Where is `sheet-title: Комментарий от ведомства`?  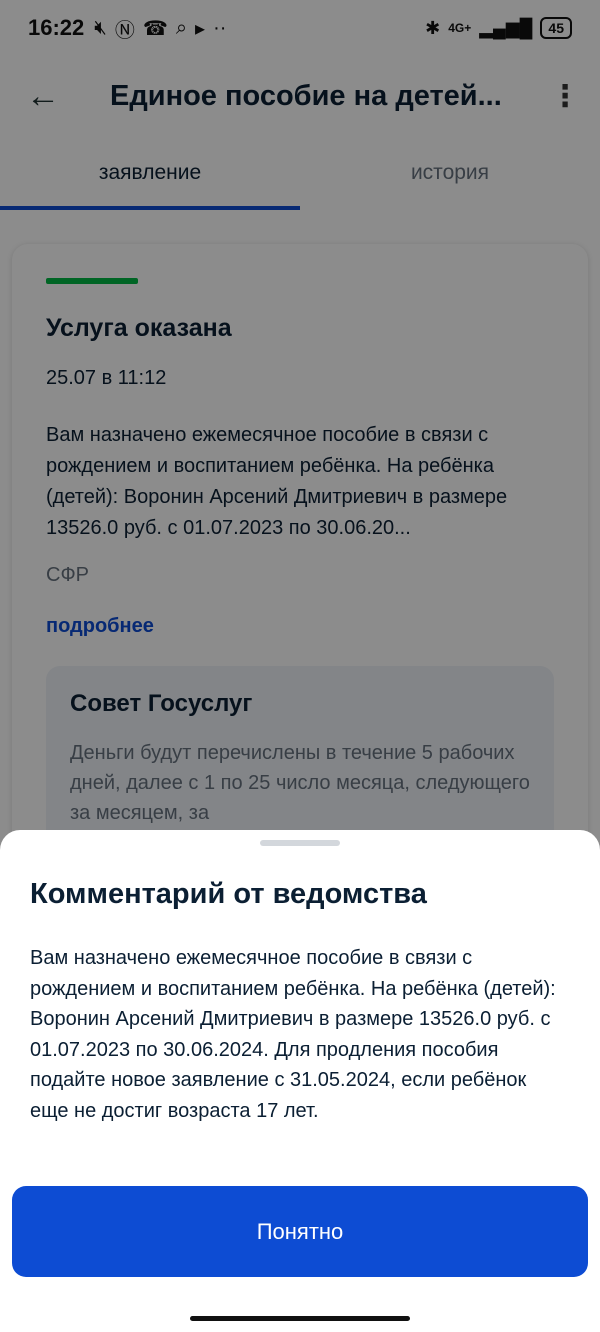
sheet-title: Комментарий от ведомства is located at coordinates (228, 894).